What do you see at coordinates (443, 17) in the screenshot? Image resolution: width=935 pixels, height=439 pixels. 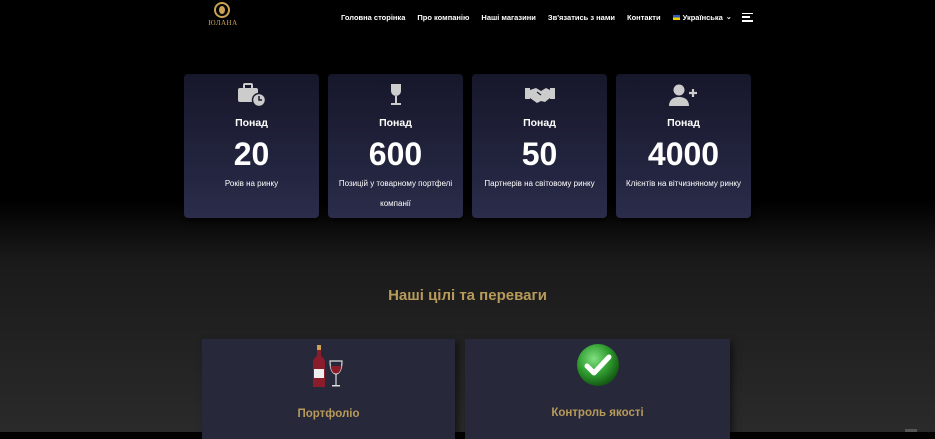 I see `nav-about: Про компанію` at bounding box center [443, 17].